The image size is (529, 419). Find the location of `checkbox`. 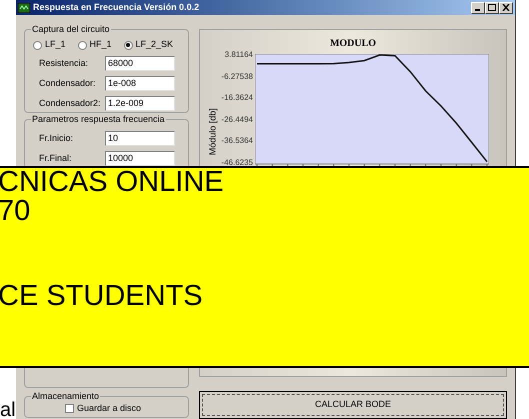

checkbox is located at coordinates (69, 409).